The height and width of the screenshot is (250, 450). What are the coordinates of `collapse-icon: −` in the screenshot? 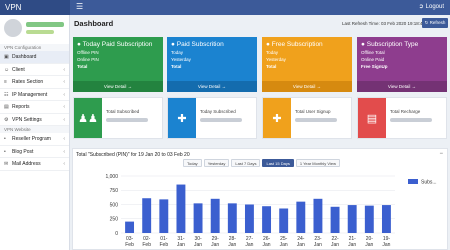 It's located at (441, 154).